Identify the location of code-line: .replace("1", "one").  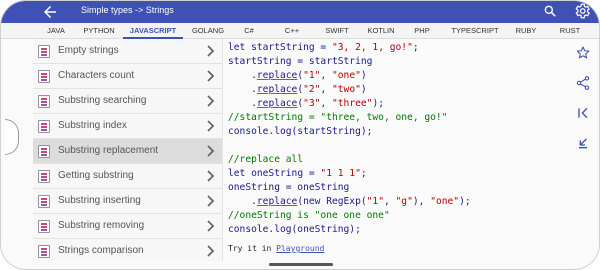
(297, 75).